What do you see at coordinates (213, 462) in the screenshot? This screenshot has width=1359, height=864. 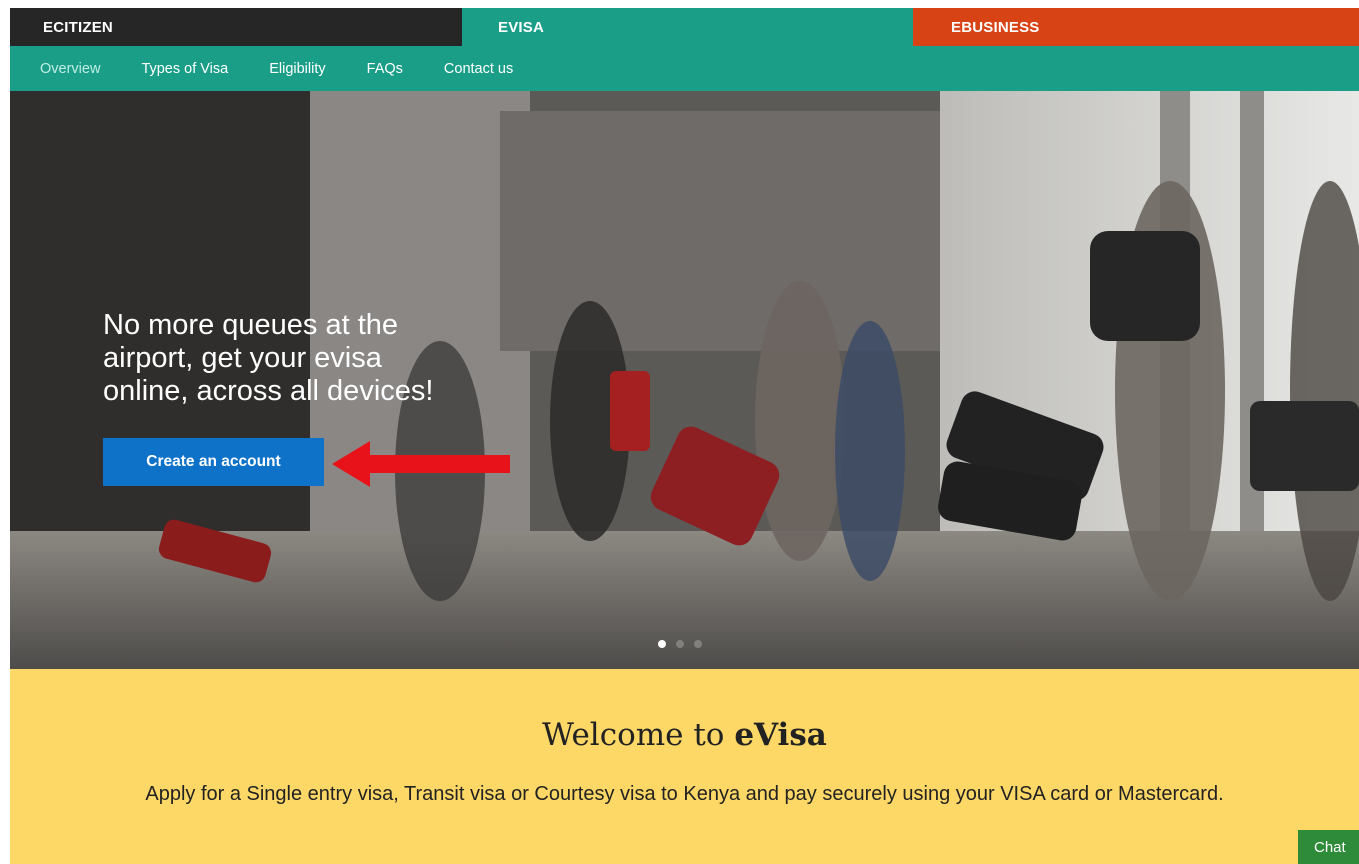 I see `create-account-button: Create an account` at bounding box center [213, 462].